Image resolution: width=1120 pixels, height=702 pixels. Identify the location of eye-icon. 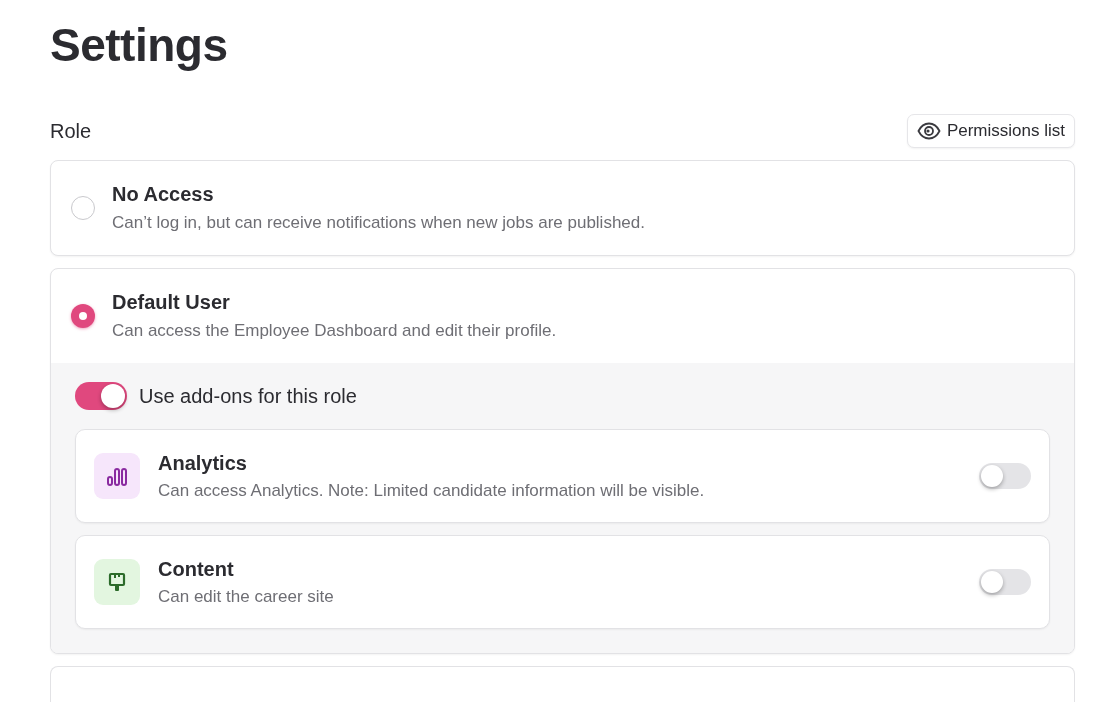
(928, 131).